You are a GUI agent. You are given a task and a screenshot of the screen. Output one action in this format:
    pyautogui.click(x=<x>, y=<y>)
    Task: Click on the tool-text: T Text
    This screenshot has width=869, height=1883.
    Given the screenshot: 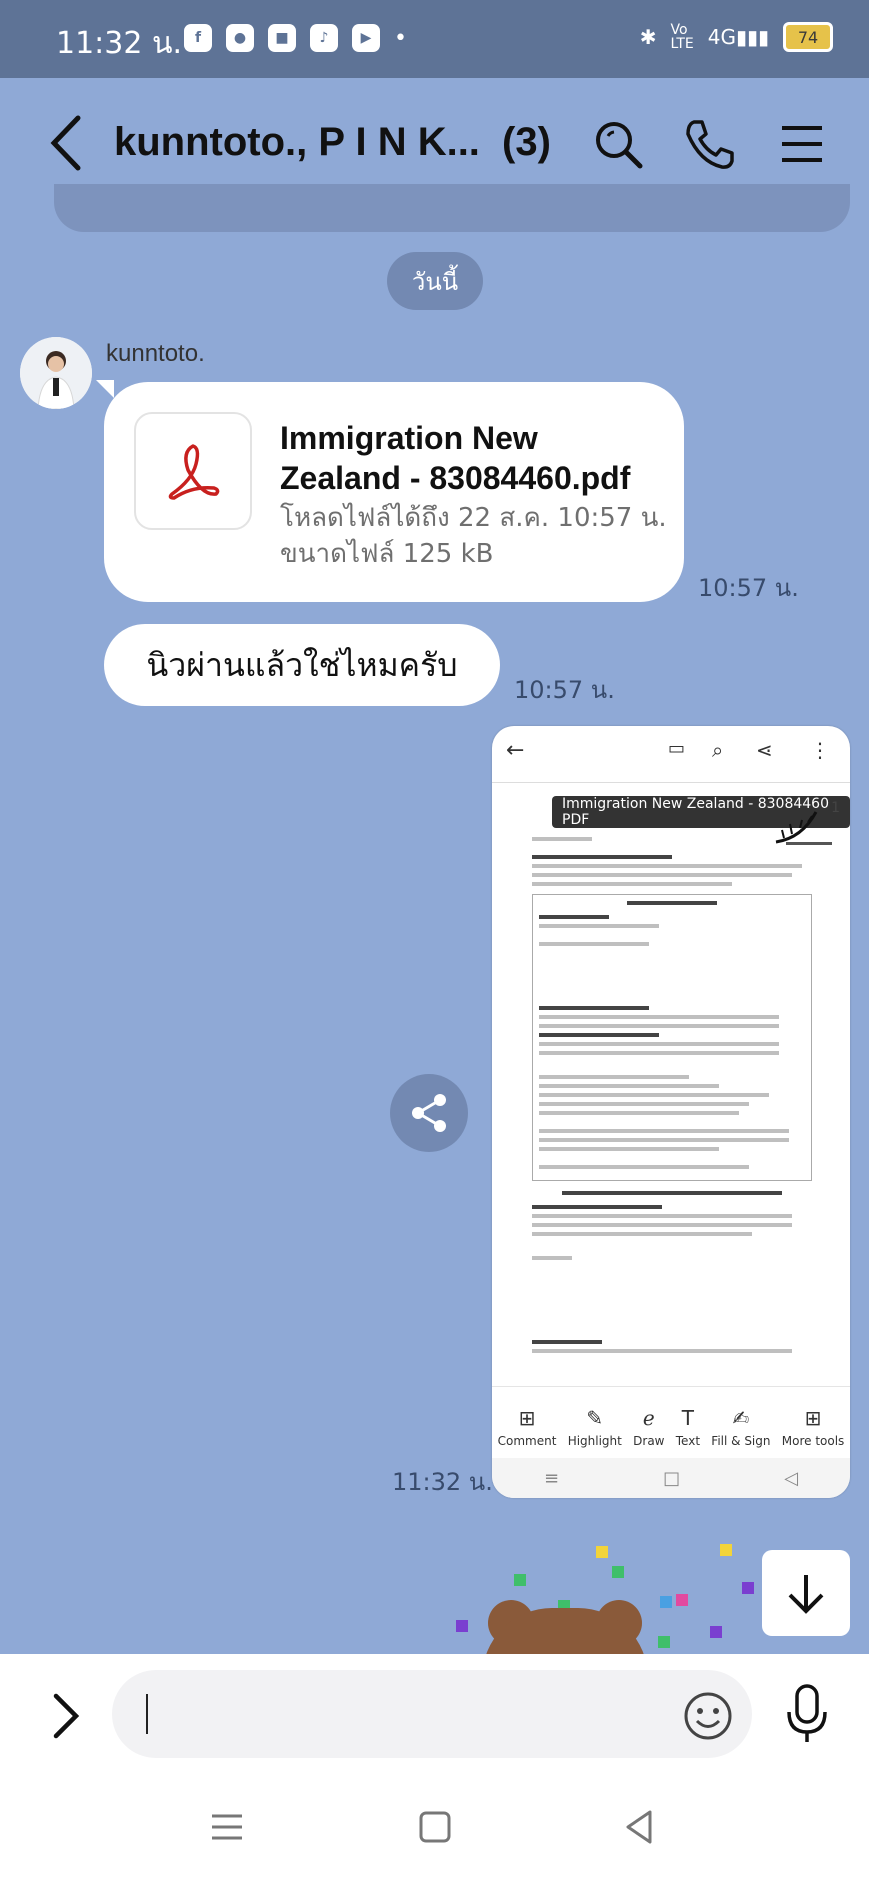 What is the action you would take?
    pyautogui.click(x=688, y=1427)
    